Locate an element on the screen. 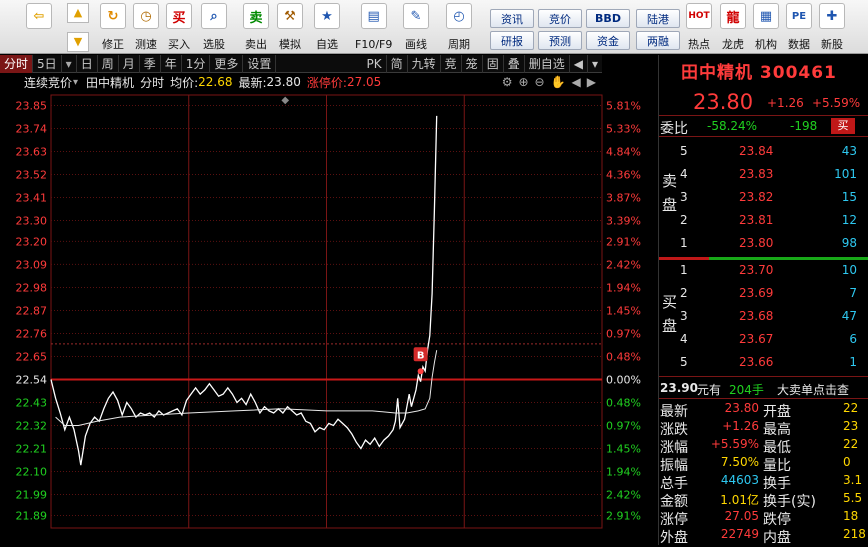 The height and width of the screenshot is (547, 868). nav-left-icon: ◀ is located at coordinates (579, 63).